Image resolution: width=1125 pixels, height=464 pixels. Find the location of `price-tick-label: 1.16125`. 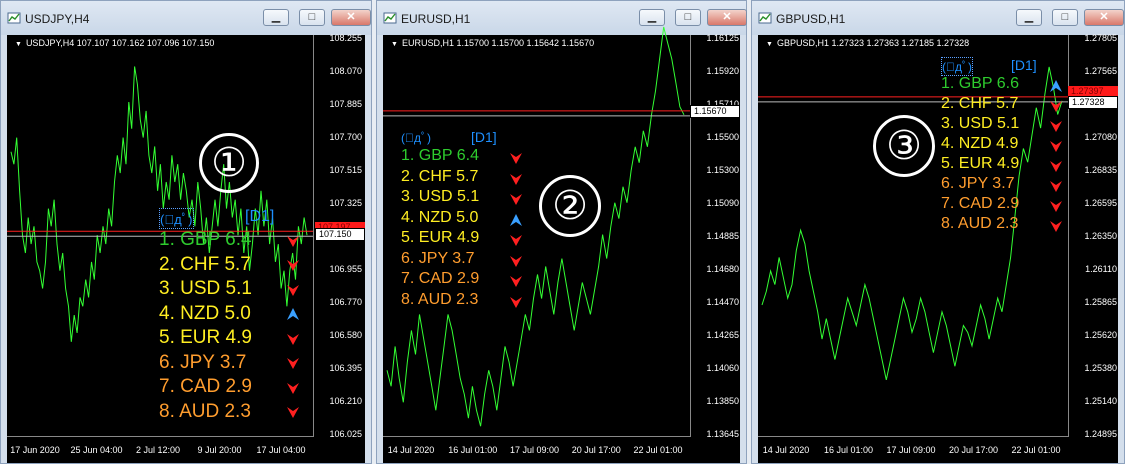

price-tick-label: 1.16125 is located at coordinates (722, 38).